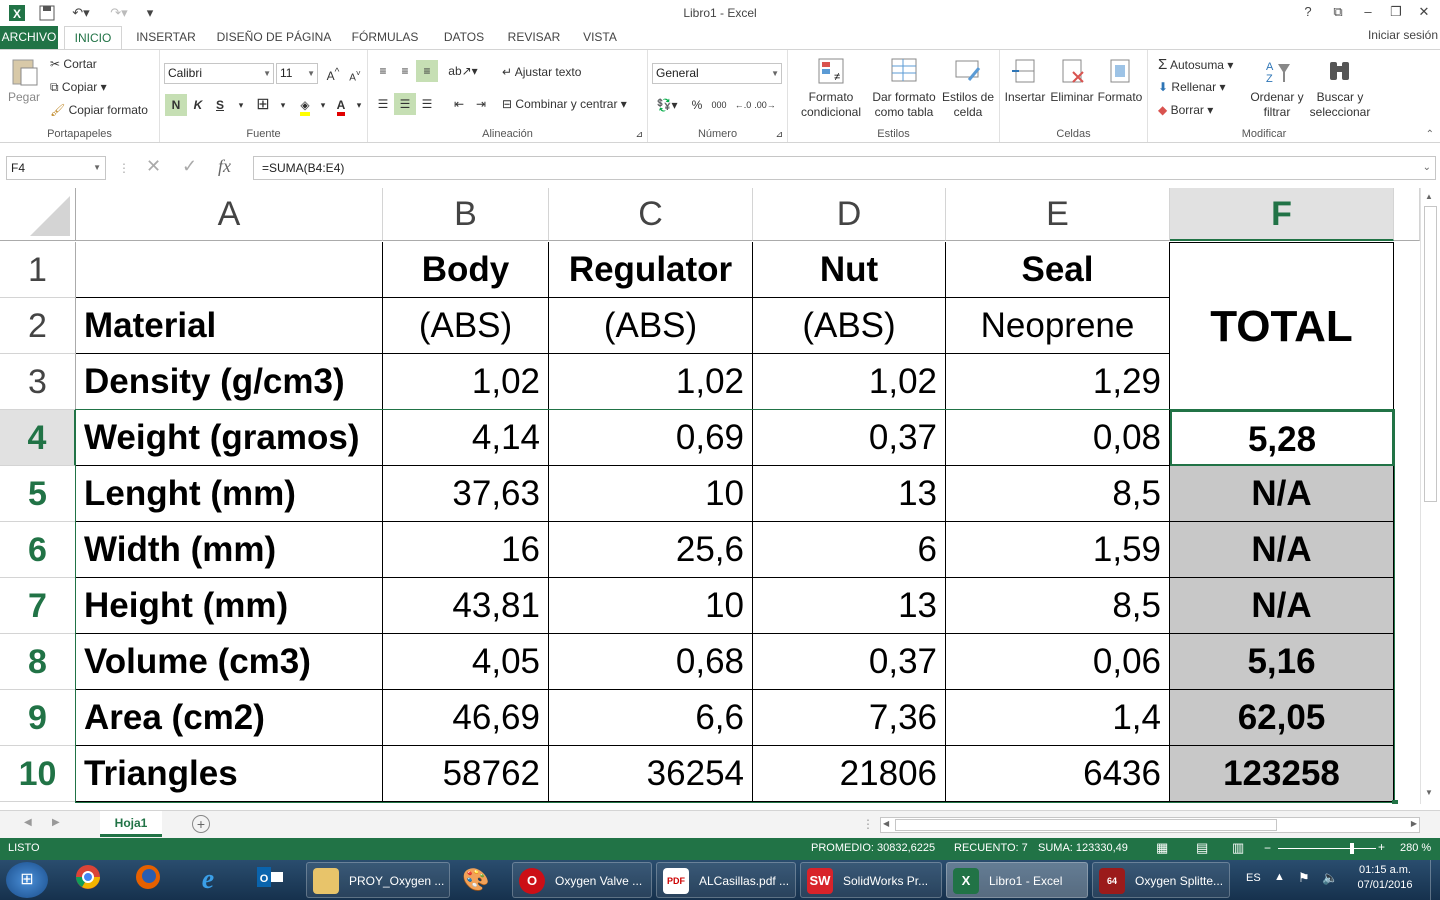 This screenshot has width=1440, height=900. I want to click on cell-d9: 7,36, so click(849, 718).